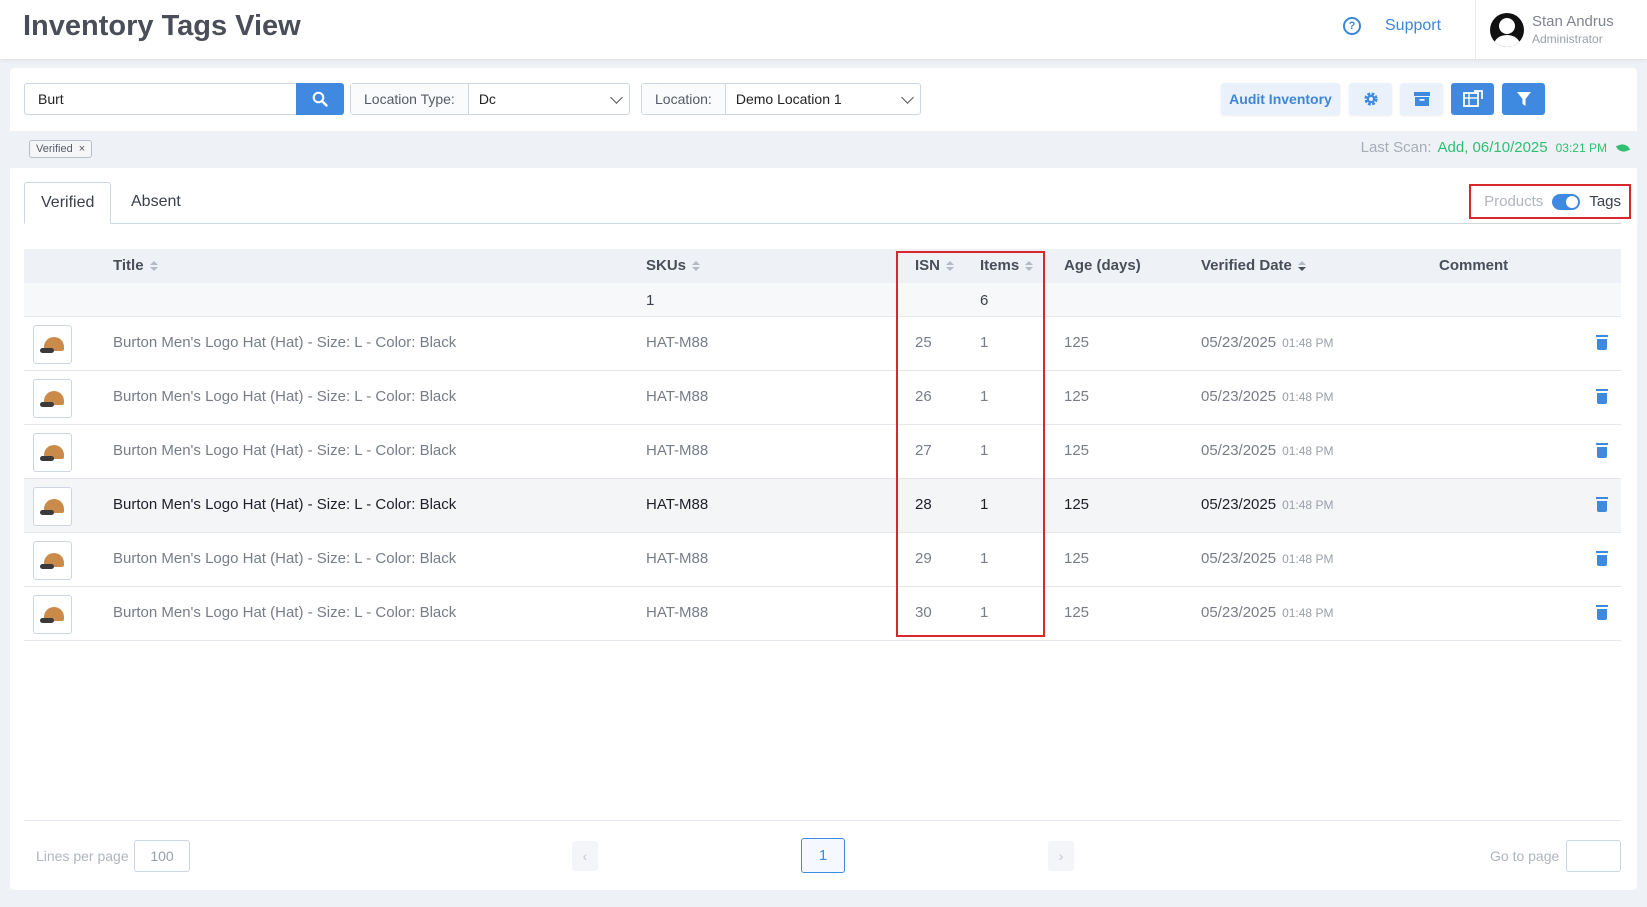  I want to click on search-icon, so click(320, 99).